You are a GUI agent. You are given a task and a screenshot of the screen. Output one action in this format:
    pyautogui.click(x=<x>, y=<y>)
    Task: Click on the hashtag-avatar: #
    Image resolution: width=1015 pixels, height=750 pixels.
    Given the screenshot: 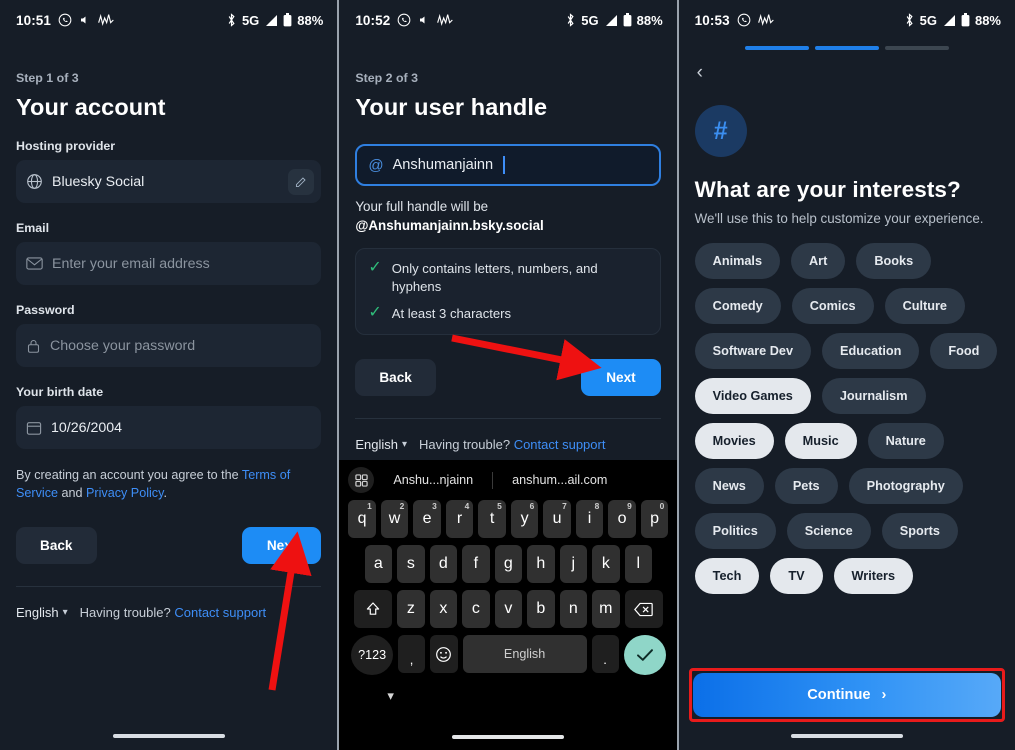 What is the action you would take?
    pyautogui.click(x=720, y=131)
    